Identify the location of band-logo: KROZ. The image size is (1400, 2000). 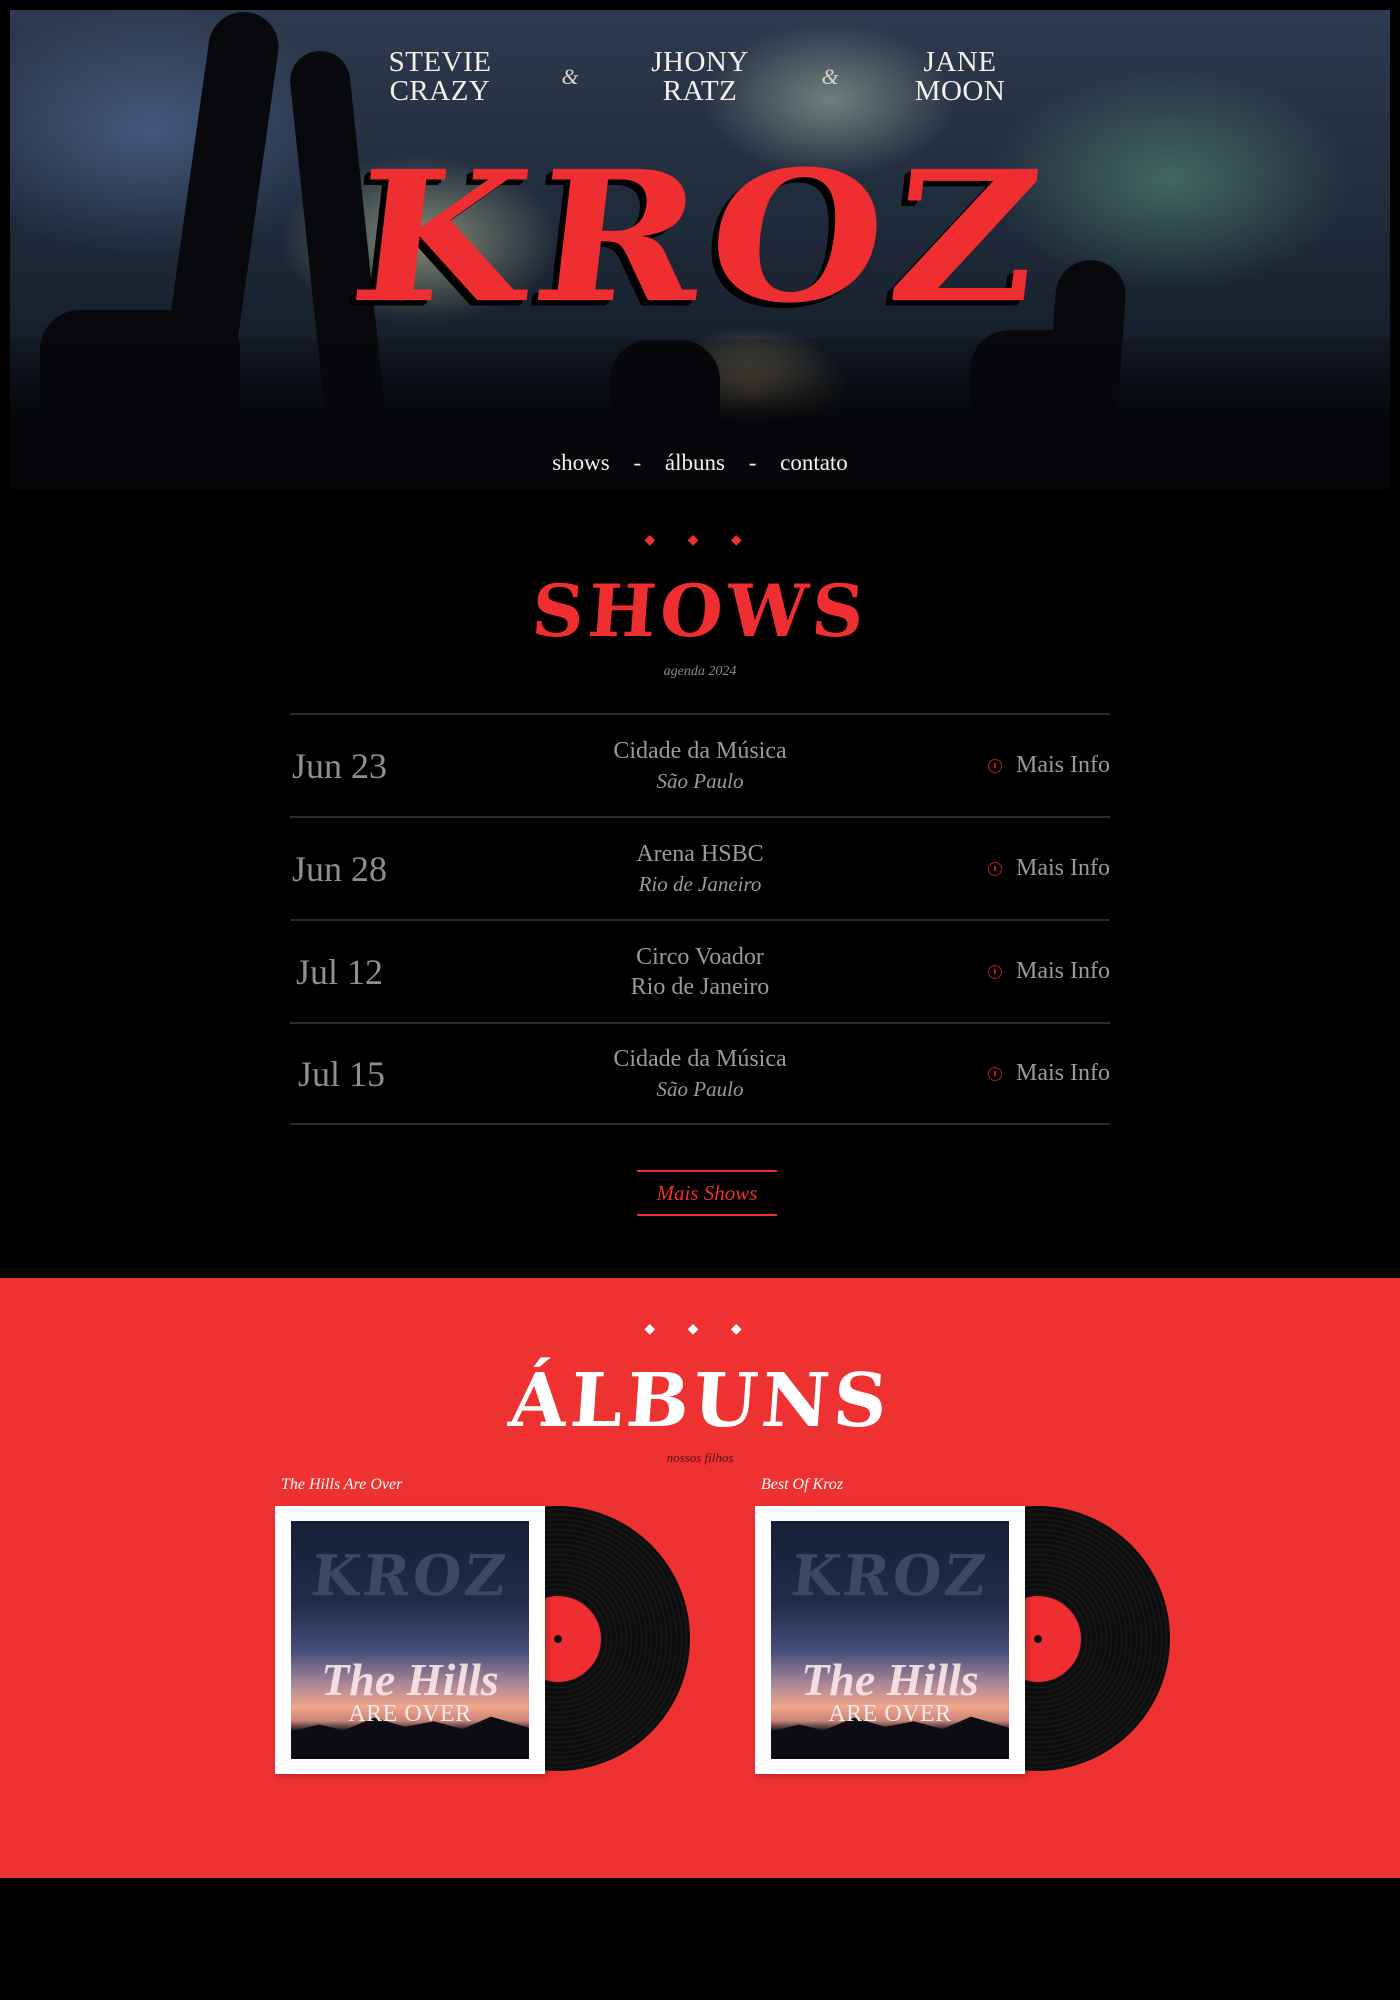
(700, 237).